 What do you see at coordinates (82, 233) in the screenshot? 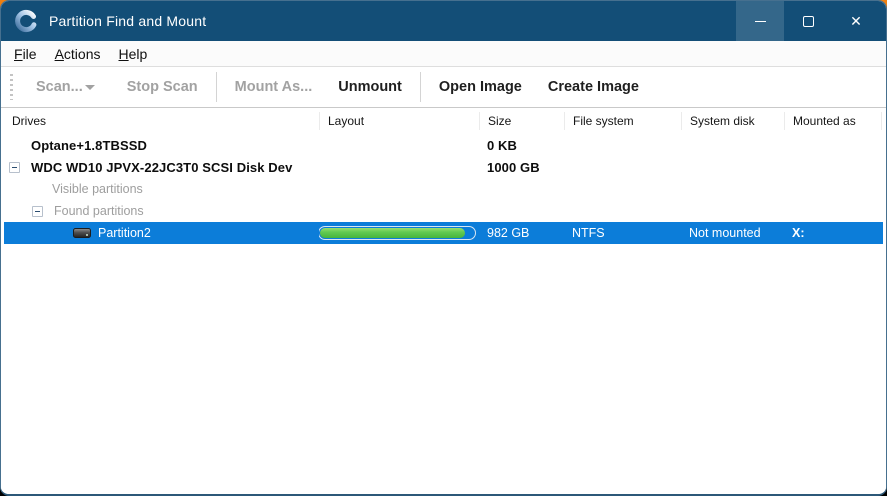
I see `hard-drive-icon` at bounding box center [82, 233].